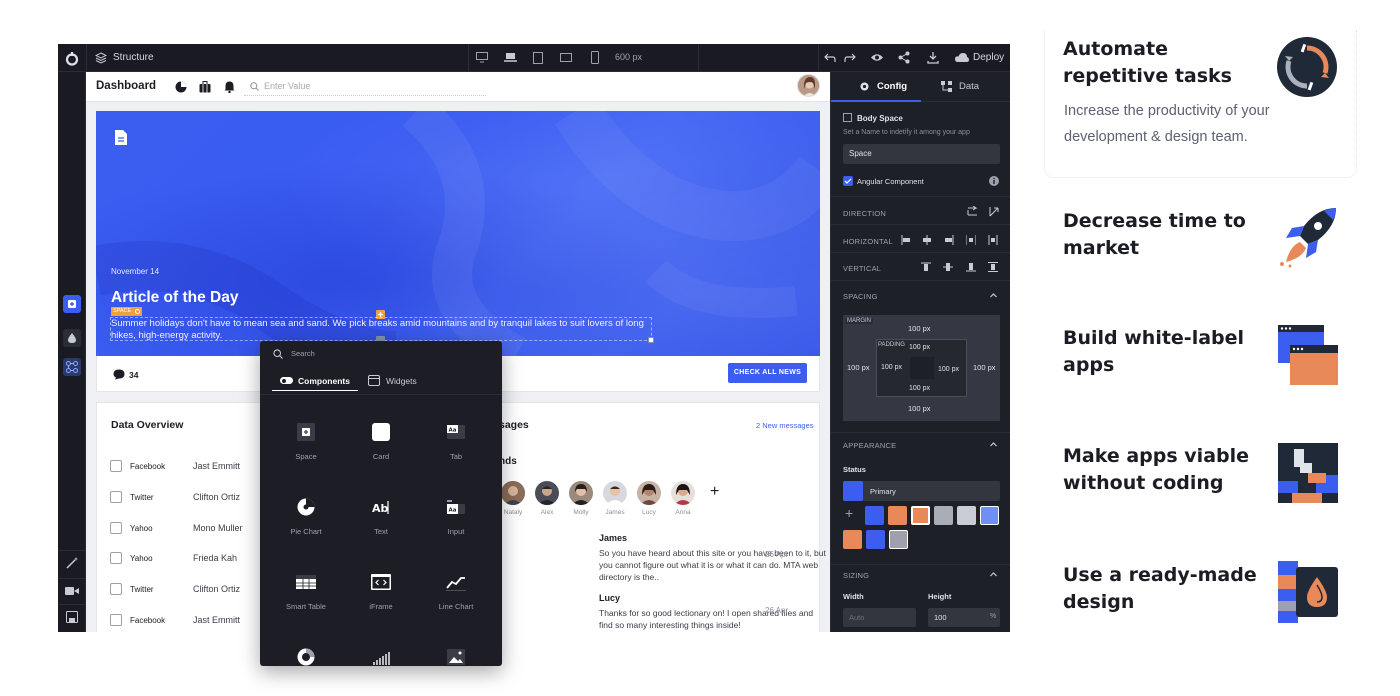 This screenshot has height=696, width=1400. Describe the element at coordinates (876, 87) in the screenshot. I see `tab-config: Config` at that location.